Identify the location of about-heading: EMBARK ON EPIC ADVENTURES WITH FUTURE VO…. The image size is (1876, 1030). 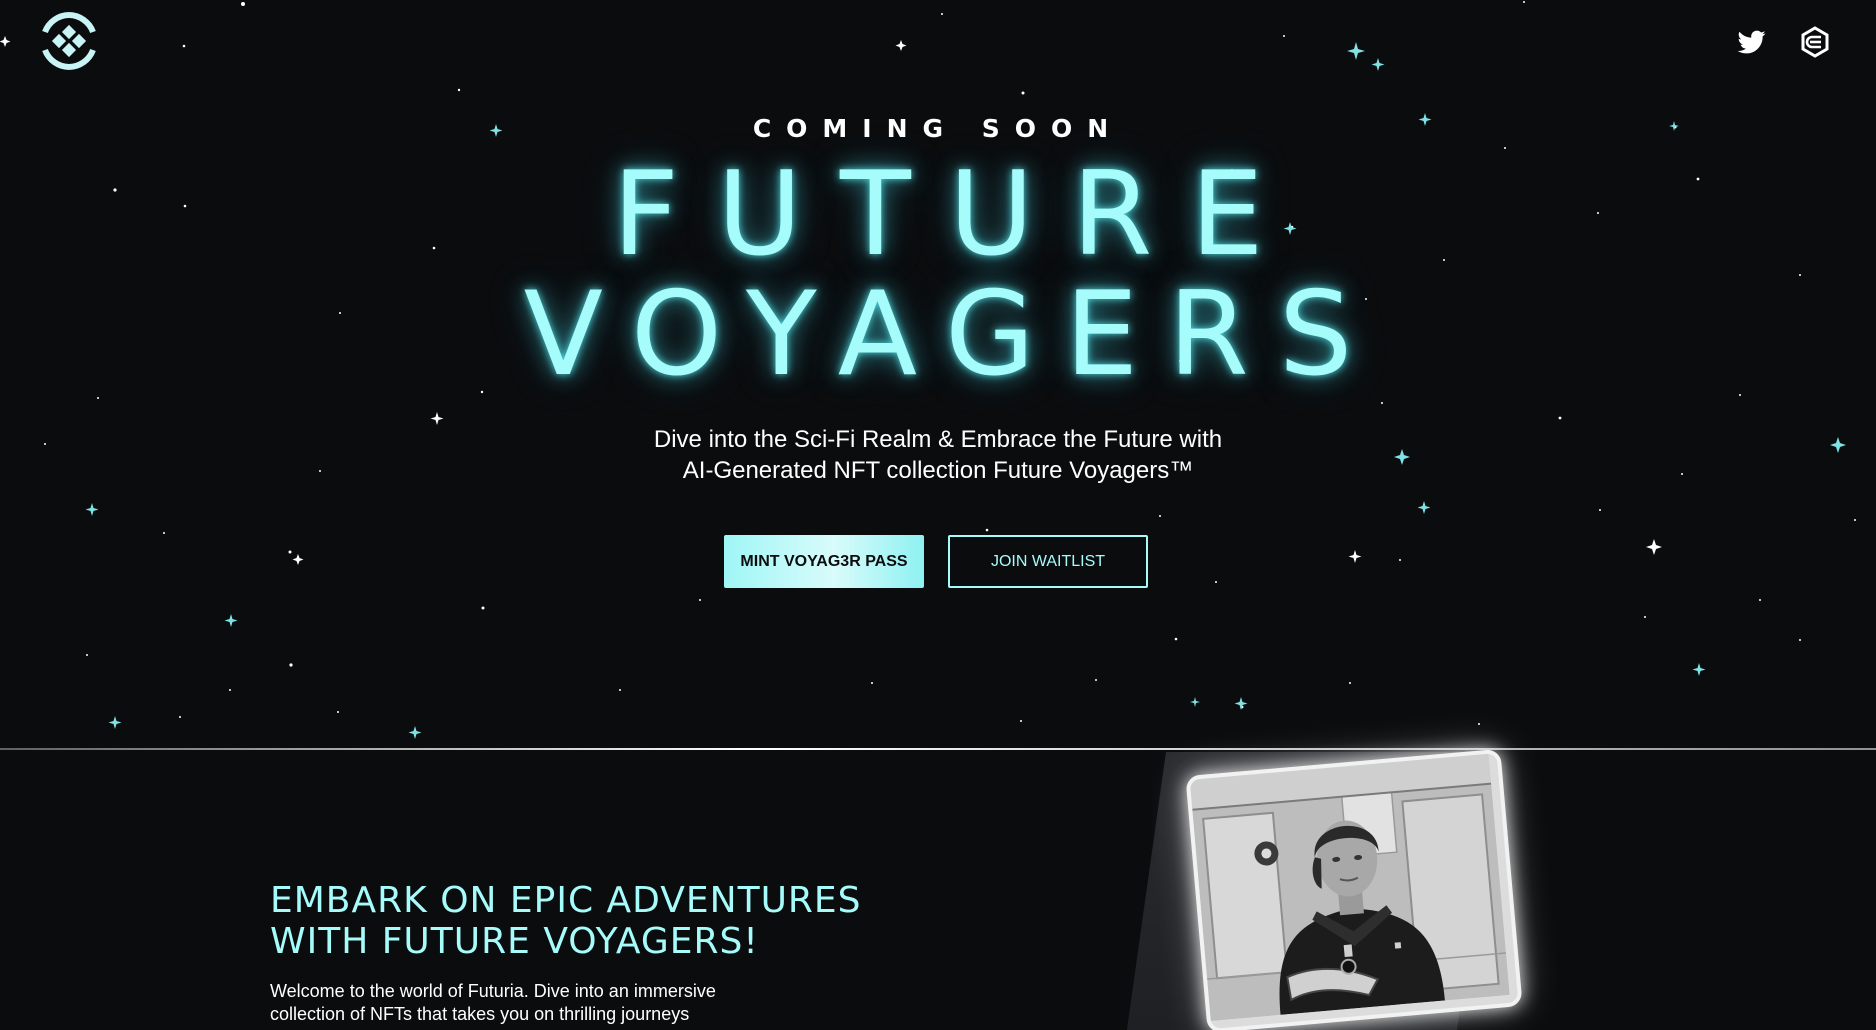
(566, 921).